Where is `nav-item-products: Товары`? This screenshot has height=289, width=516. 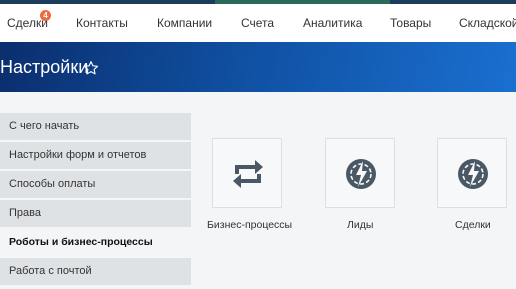 nav-item-products: Товары is located at coordinates (410, 23).